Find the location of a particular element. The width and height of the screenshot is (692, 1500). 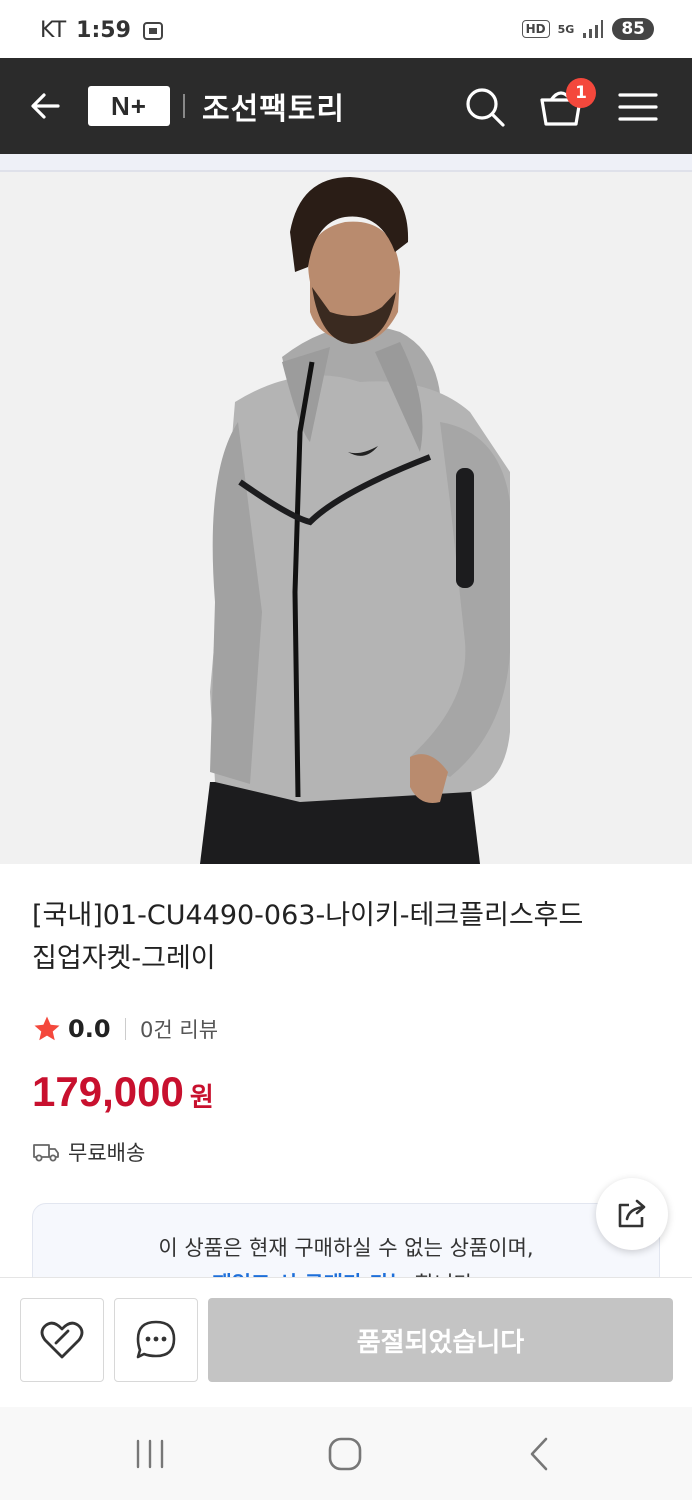

n-plus-logo: N+ is located at coordinates (129, 106).